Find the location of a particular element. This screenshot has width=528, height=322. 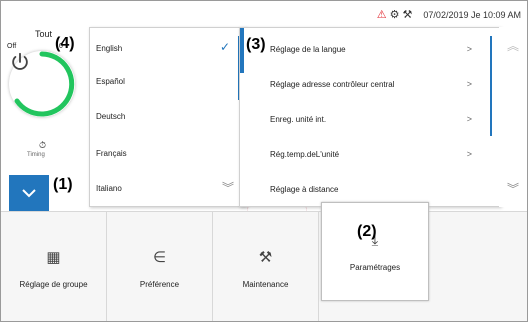

group-icon: ▦ is located at coordinates (53, 257).